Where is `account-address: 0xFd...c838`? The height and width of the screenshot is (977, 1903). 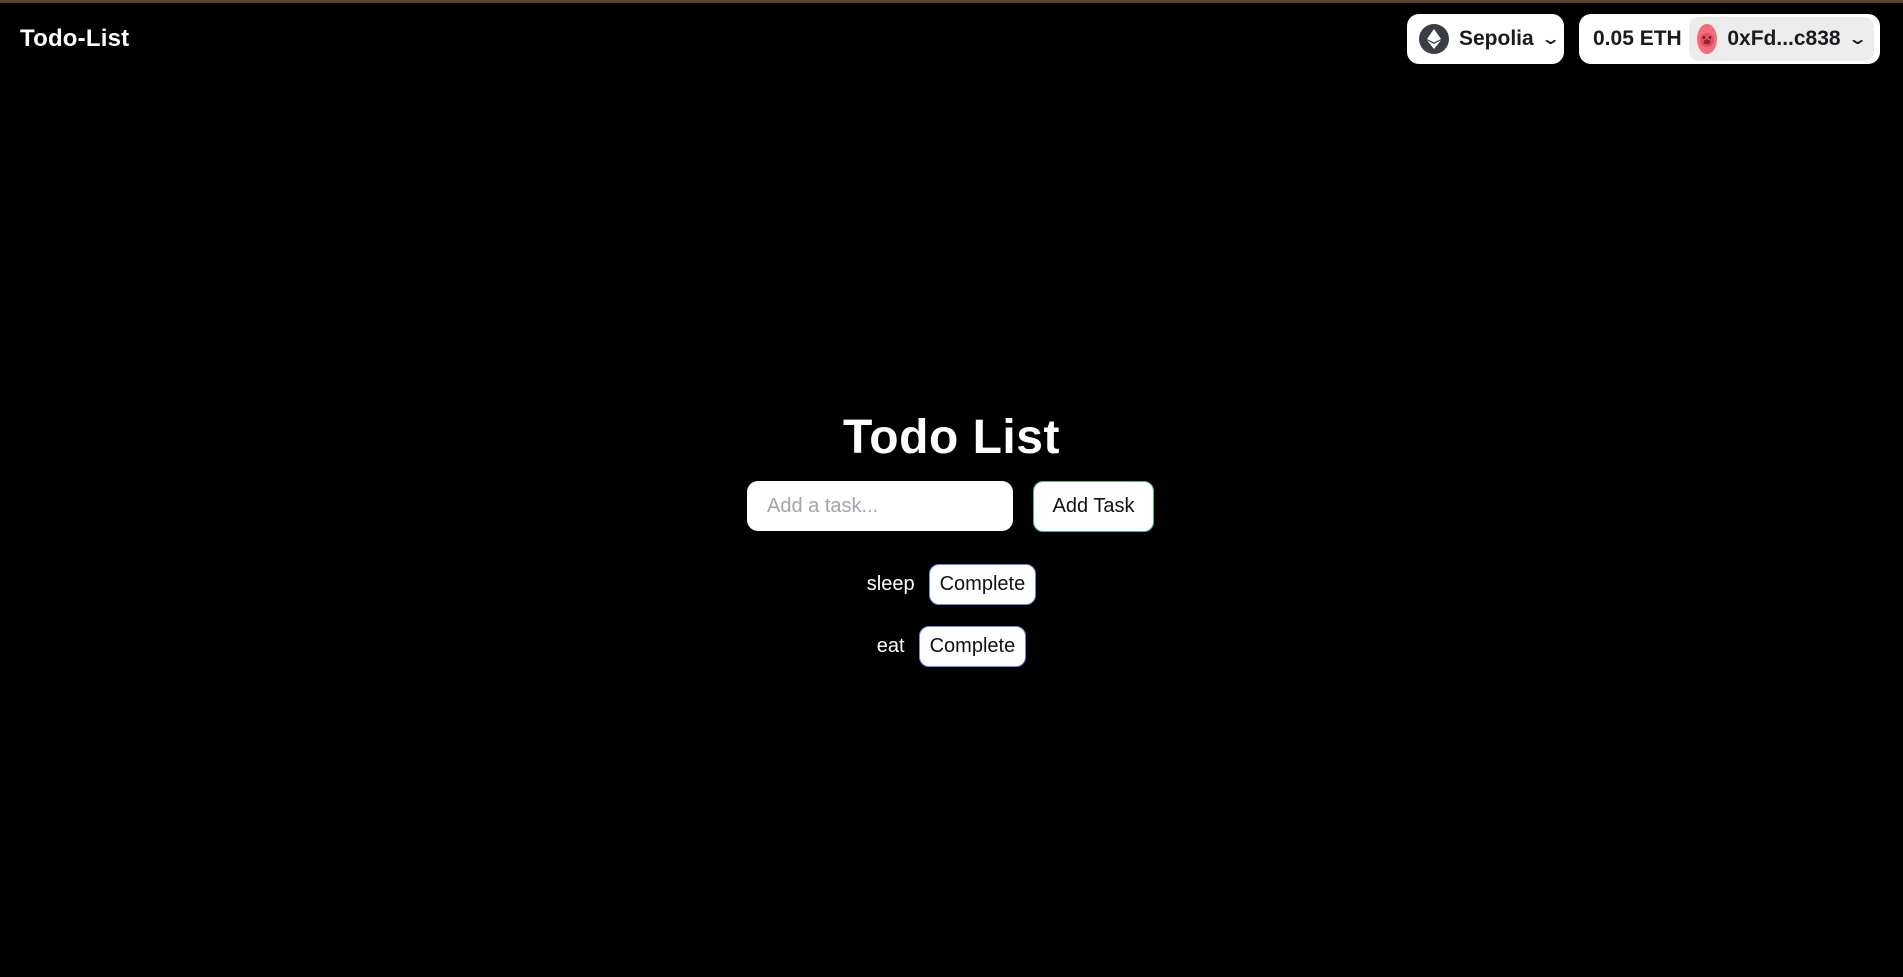 account-address: 0xFd...c838 is located at coordinates (1784, 38).